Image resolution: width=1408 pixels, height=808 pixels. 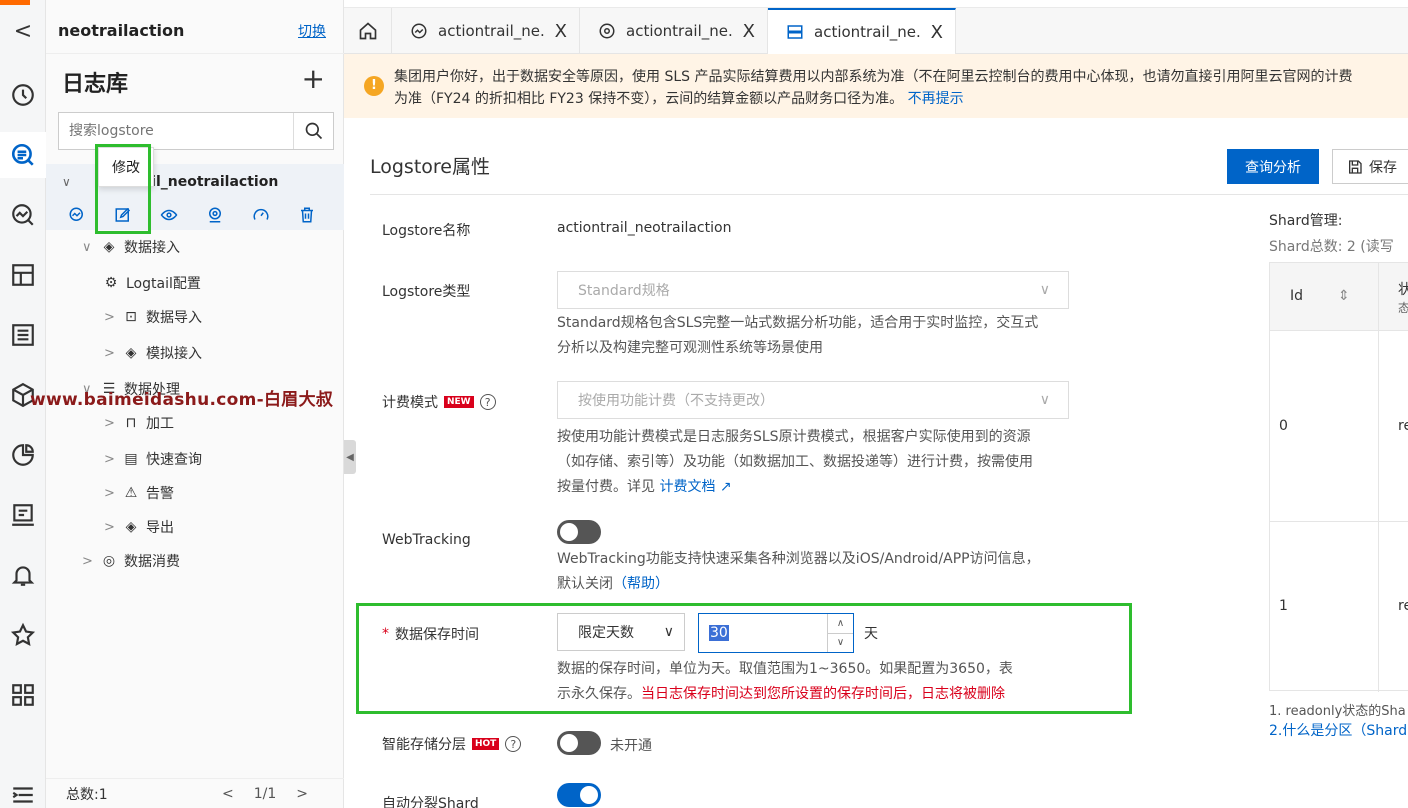 What do you see at coordinates (176, 131) in the screenshot?
I see `search-input` at bounding box center [176, 131].